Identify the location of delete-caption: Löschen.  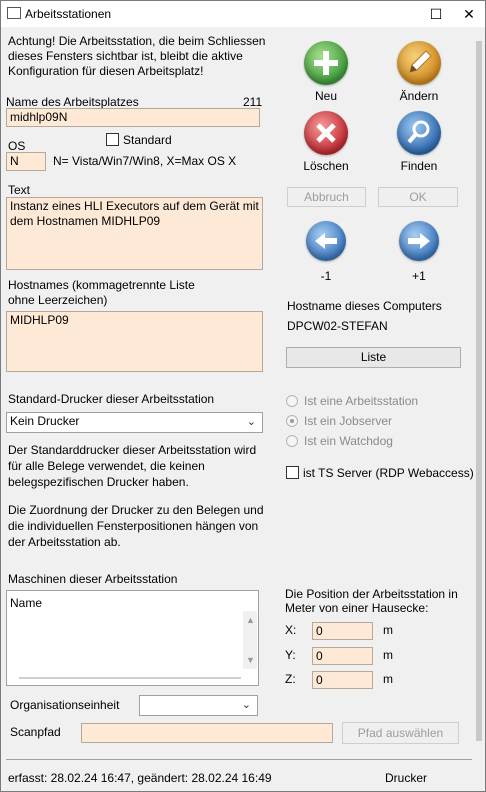
(326, 166).